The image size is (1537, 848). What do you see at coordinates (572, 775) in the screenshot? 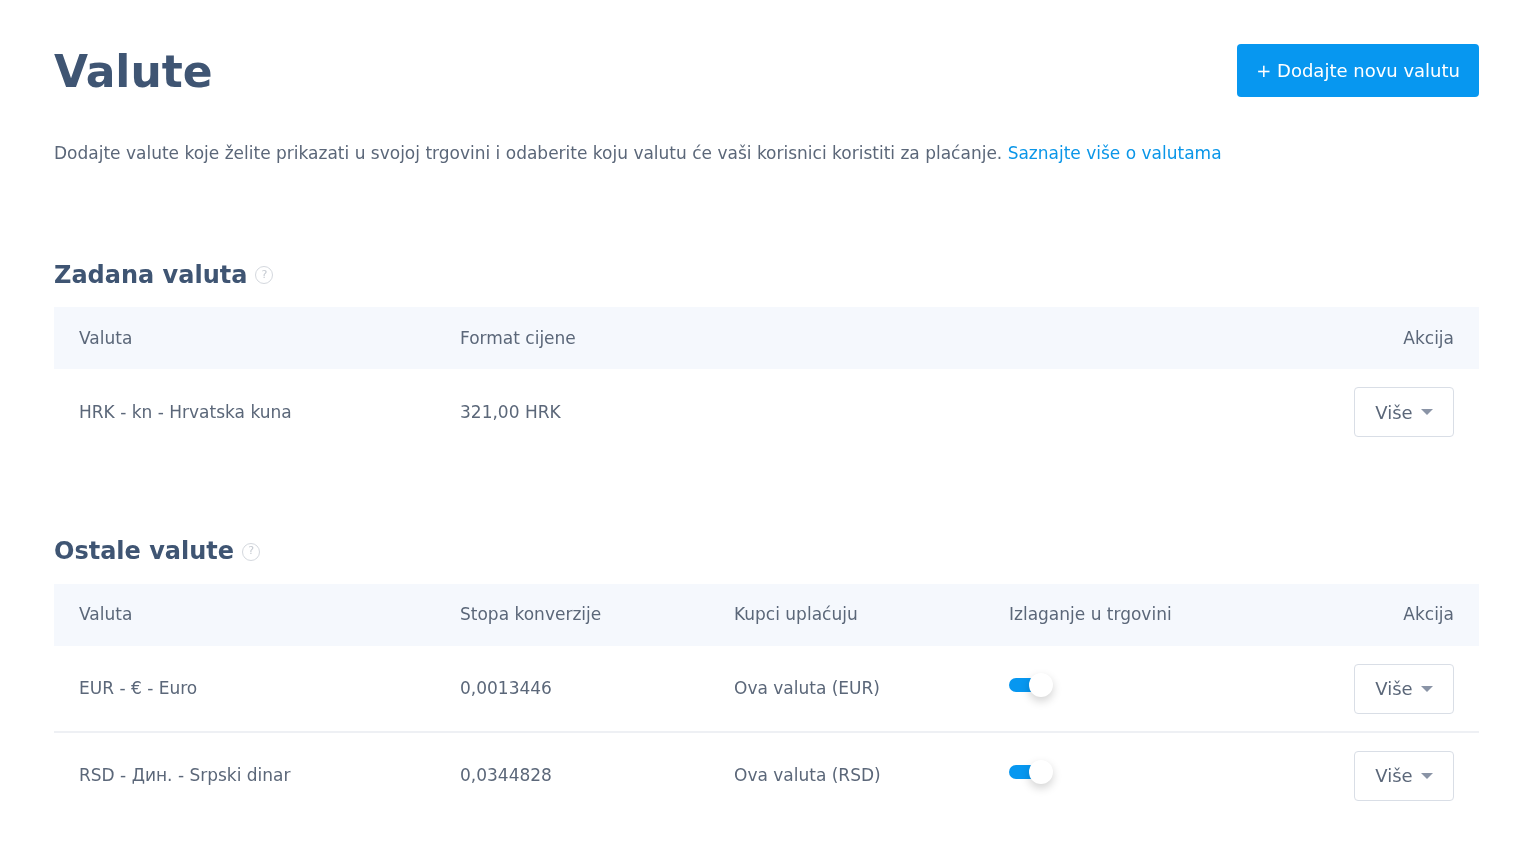
I see `table-cell: 0,0344828` at bounding box center [572, 775].